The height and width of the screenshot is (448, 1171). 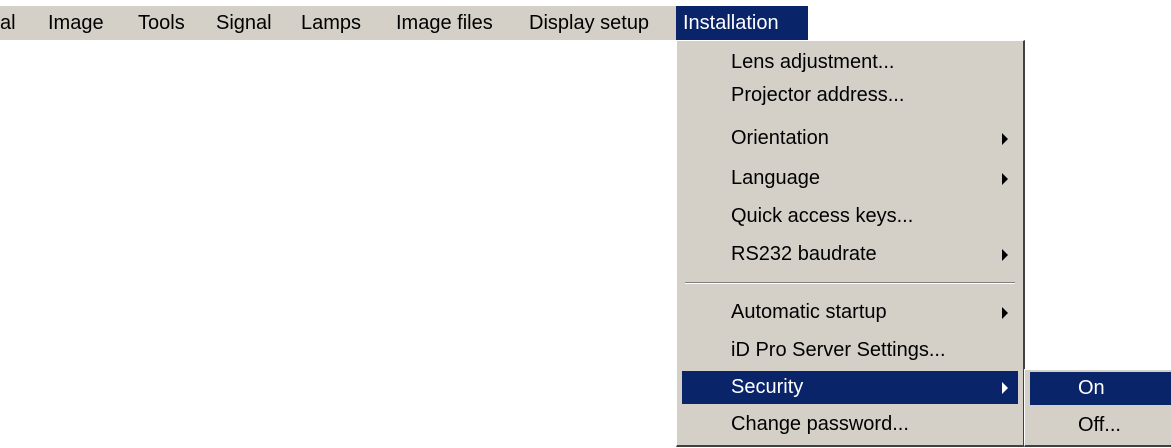 What do you see at coordinates (850, 138) in the screenshot?
I see `menu-item-orientation: Orientation` at bounding box center [850, 138].